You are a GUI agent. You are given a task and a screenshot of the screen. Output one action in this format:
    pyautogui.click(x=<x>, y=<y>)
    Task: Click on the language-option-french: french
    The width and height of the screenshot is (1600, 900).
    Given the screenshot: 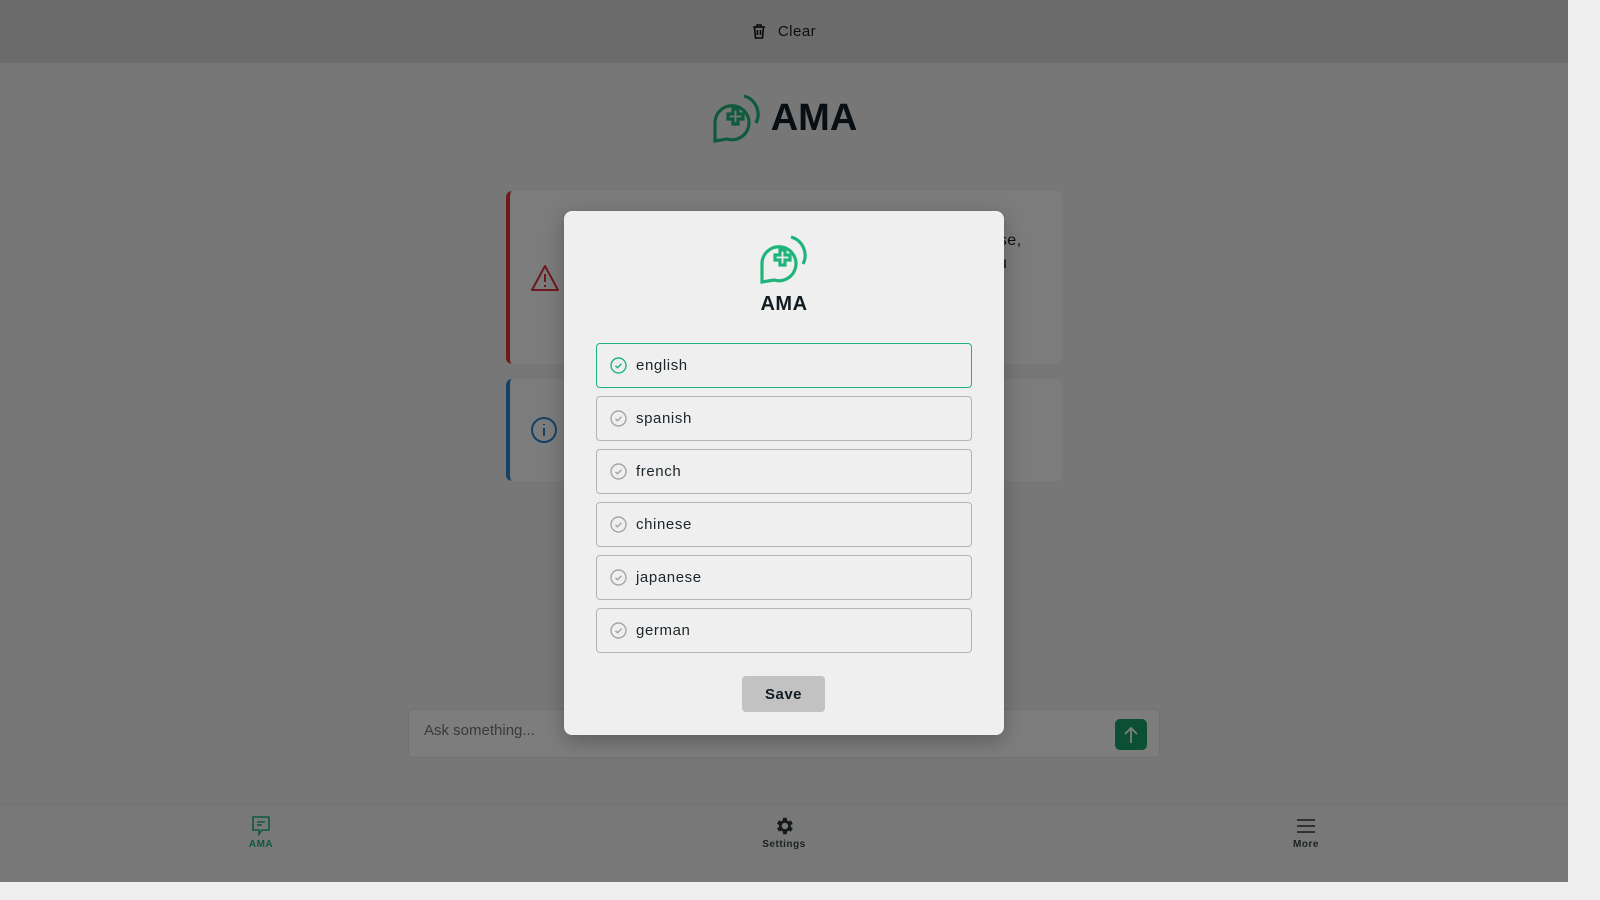 What is the action you would take?
    pyautogui.click(x=784, y=471)
    